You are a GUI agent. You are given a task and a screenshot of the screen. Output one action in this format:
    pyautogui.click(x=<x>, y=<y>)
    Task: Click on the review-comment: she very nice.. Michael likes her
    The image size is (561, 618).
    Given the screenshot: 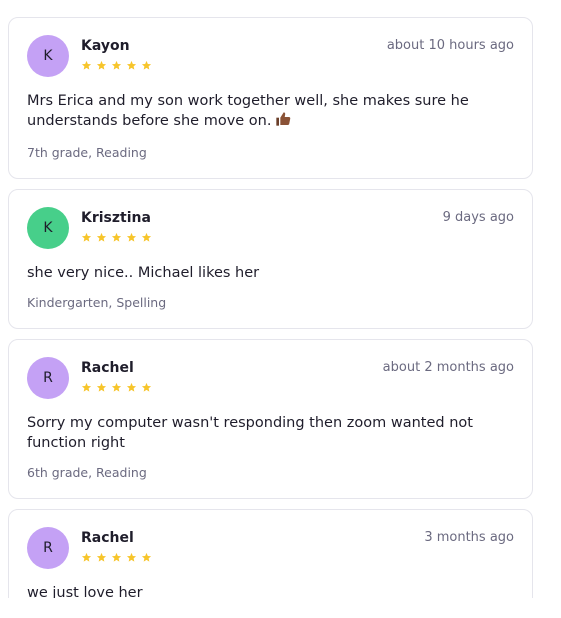 What is the action you would take?
    pyautogui.click(x=143, y=273)
    